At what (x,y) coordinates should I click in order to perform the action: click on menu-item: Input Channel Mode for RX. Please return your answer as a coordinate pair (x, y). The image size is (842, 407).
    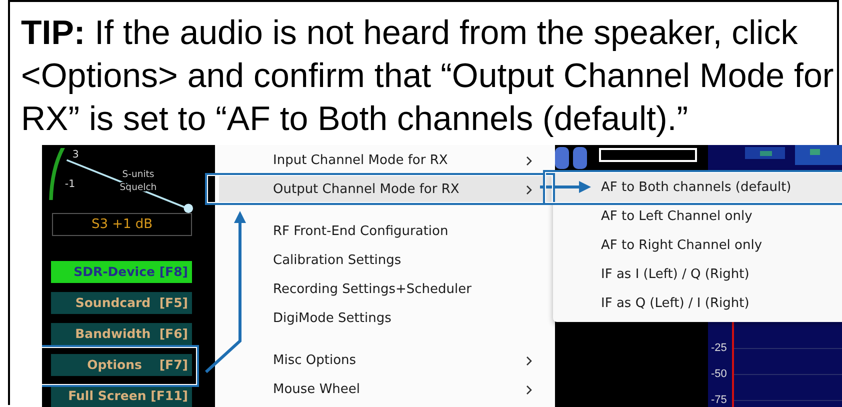
    Looking at the image, I should click on (385, 160).